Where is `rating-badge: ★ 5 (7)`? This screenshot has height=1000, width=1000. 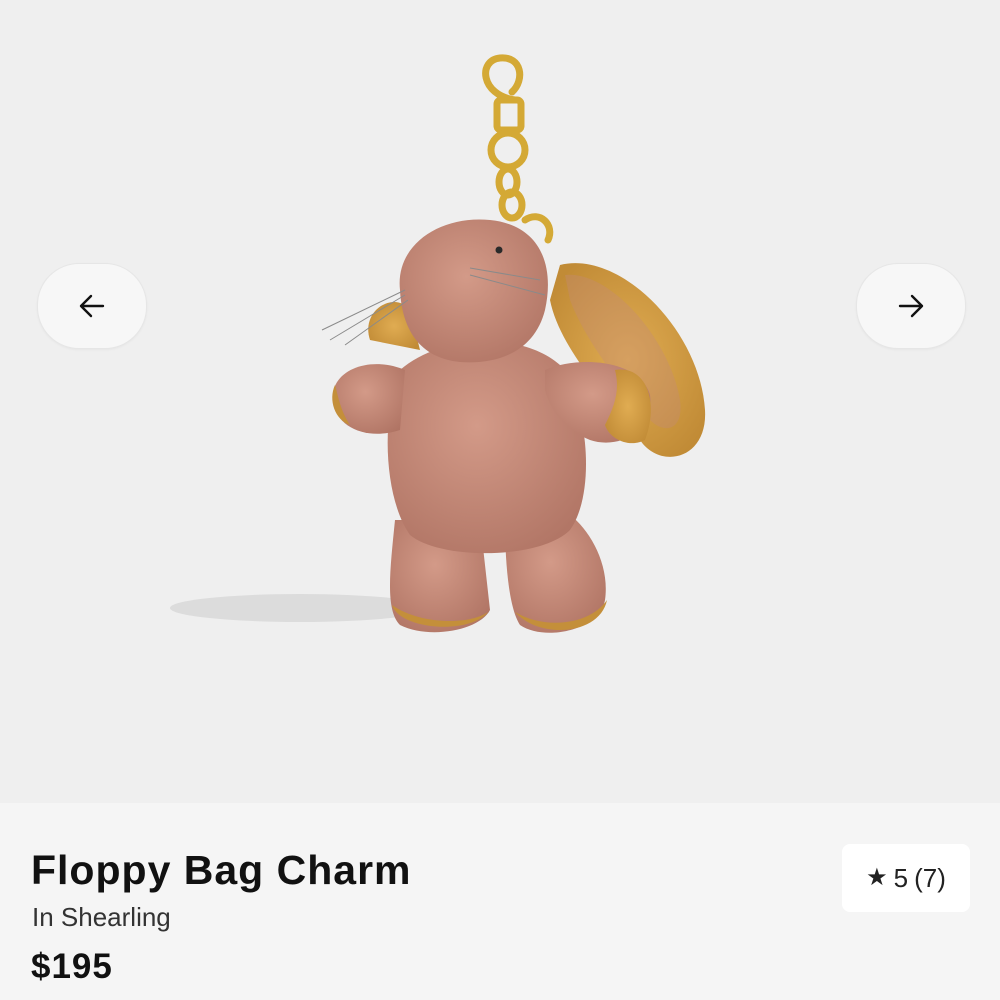
rating-badge: ★ 5 (7) is located at coordinates (906, 878).